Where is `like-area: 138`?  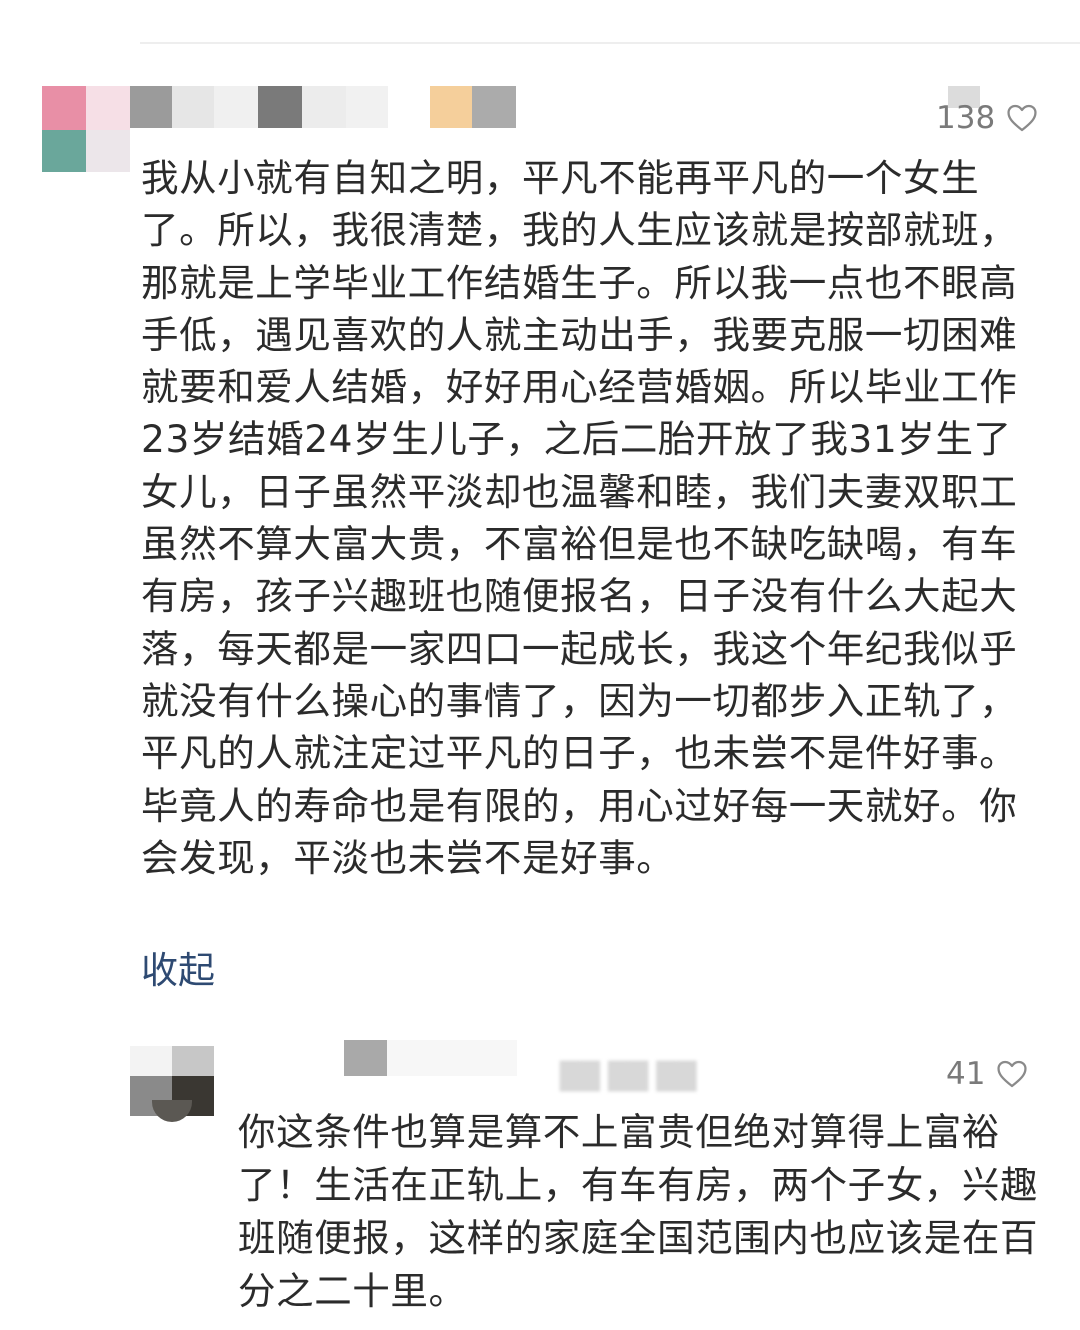
like-area: 138 is located at coordinates (987, 118).